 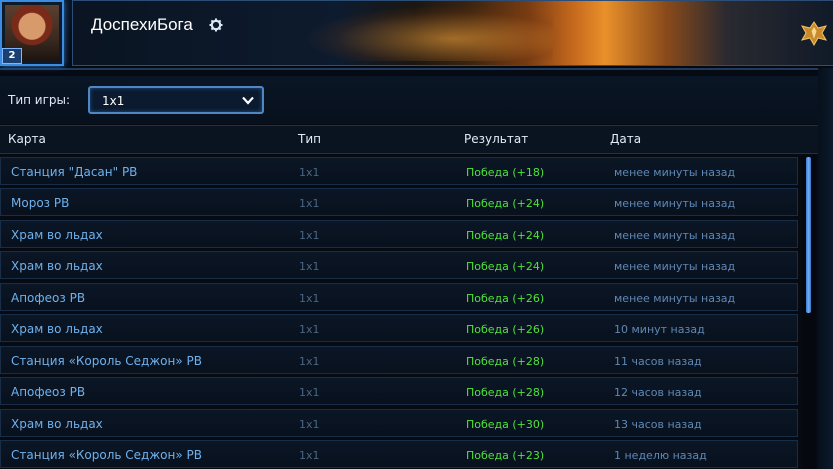 What do you see at coordinates (808, 235) in the screenshot?
I see `scrollbar-thumb` at bounding box center [808, 235].